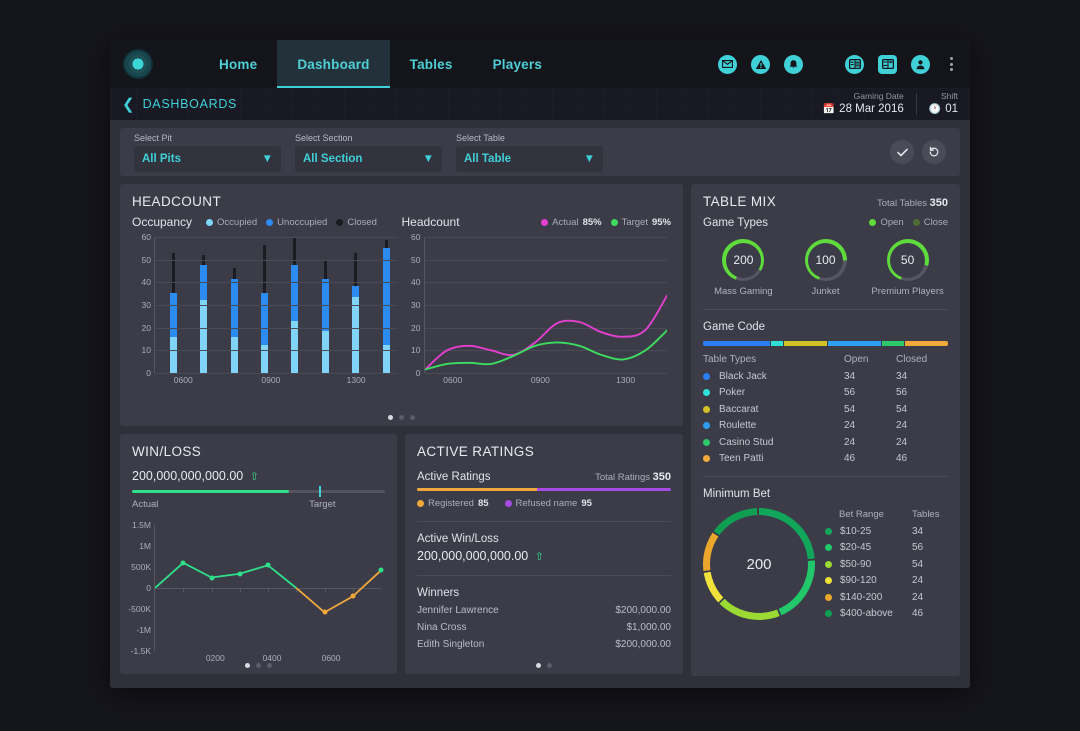 The height and width of the screenshot is (731, 1080). Describe the element at coordinates (643, 611) in the screenshot. I see `winner-amount: $200,000.00` at that location.